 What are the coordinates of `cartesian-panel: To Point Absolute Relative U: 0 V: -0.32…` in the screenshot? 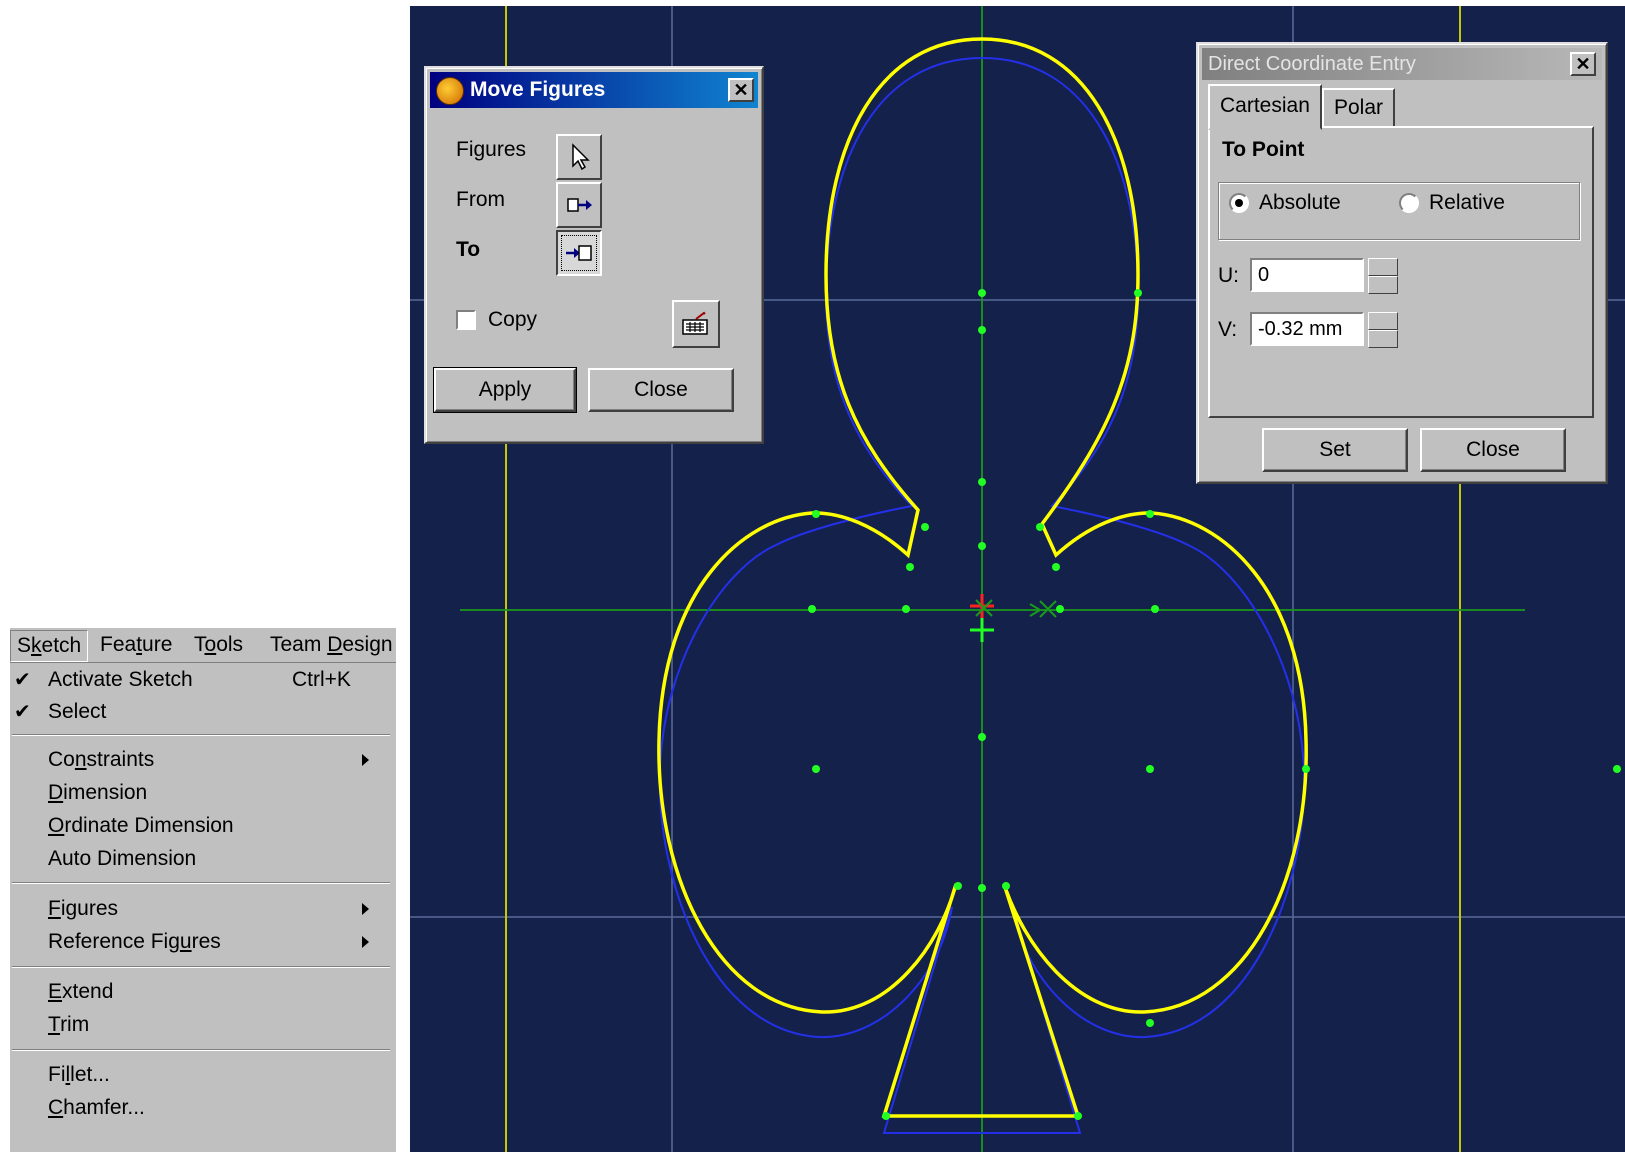 It's located at (1401, 272).